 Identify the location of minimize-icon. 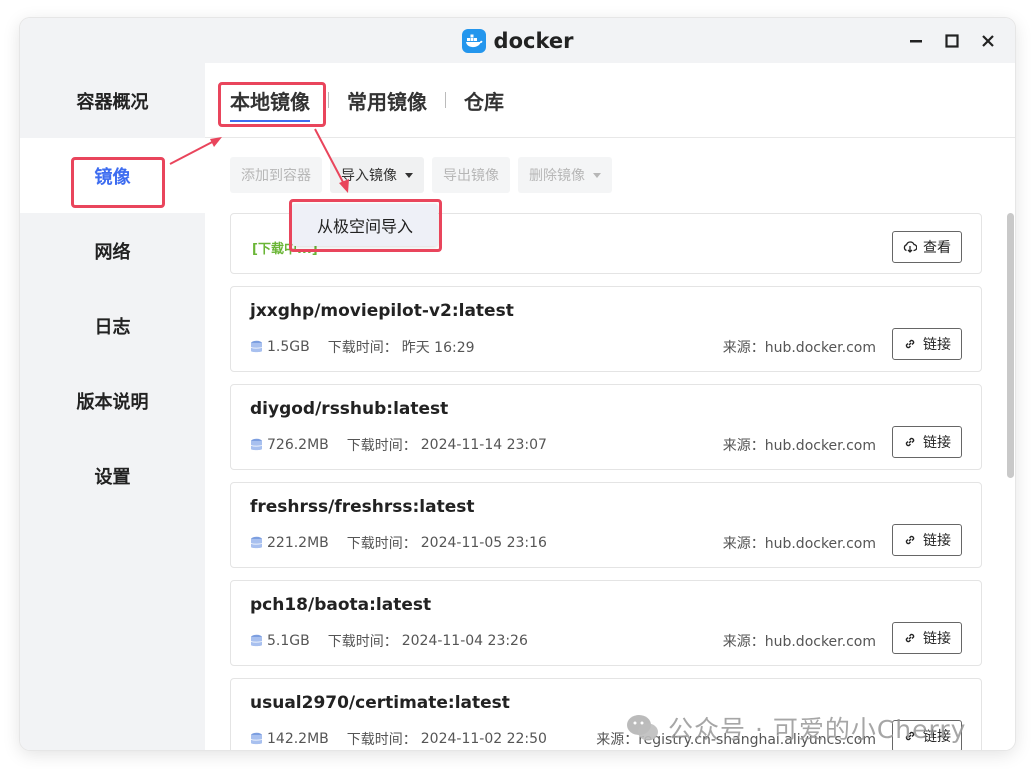
(916, 41).